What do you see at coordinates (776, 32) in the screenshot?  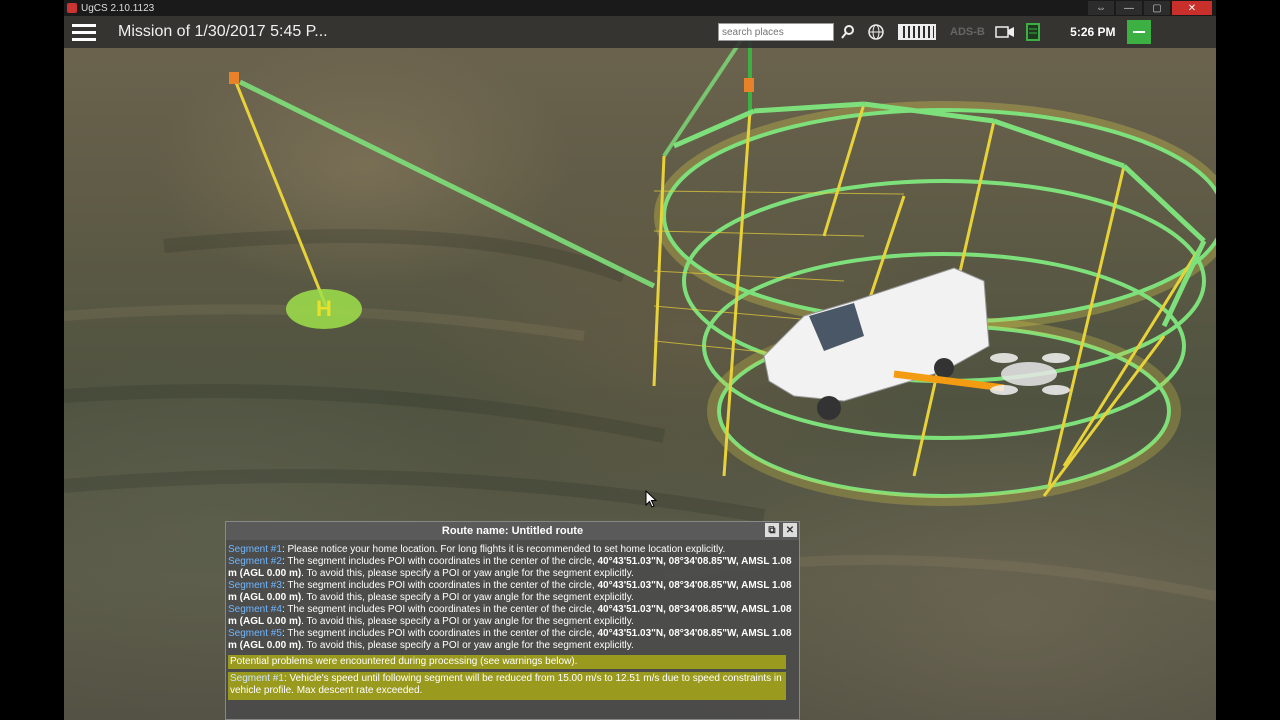 I see `search-input` at bounding box center [776, 32].